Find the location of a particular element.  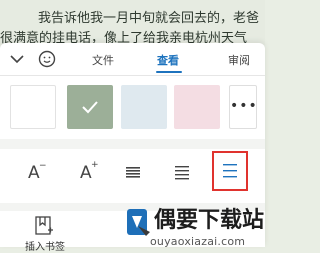

watermark-url: ouyaoxiazai.com is located at coordinates (198, 241).